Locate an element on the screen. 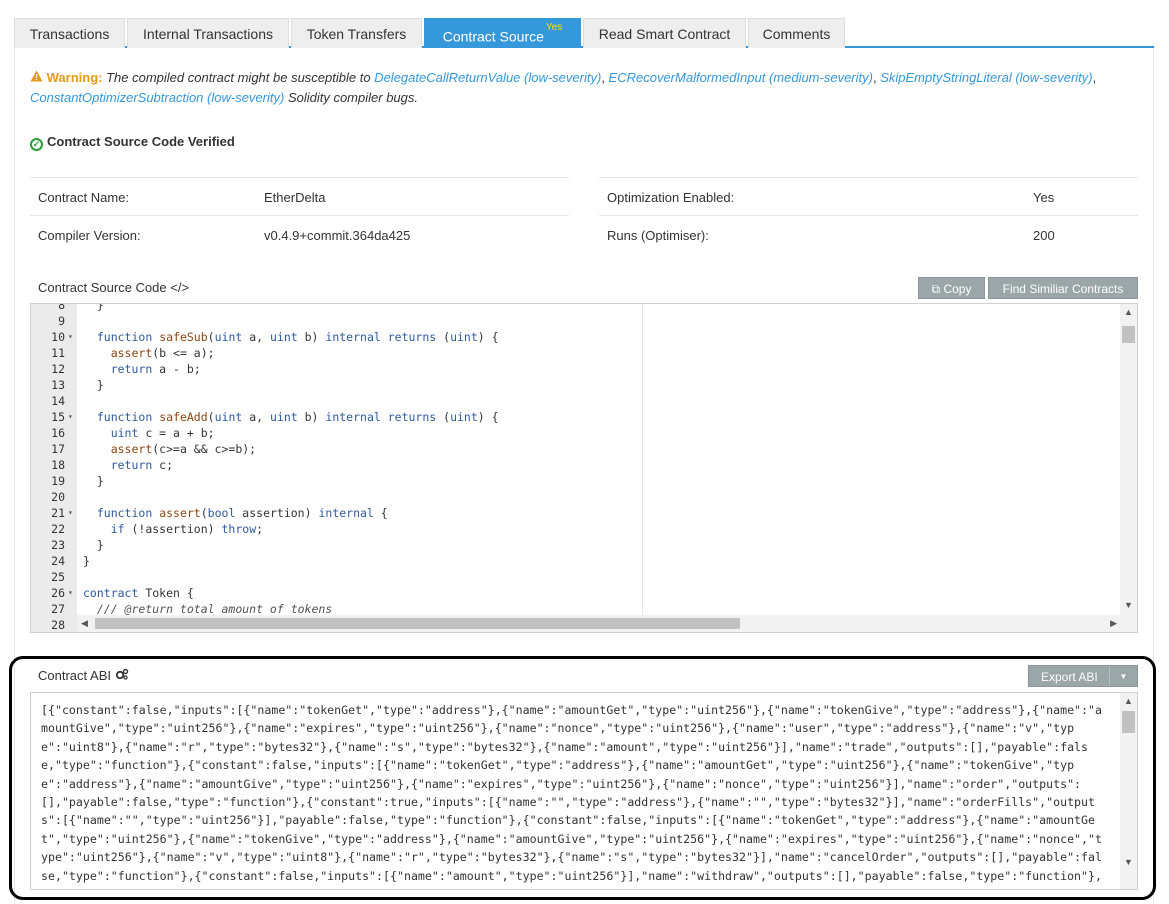  abi-heading: Contract ABI is located at coordinates (83, 675).